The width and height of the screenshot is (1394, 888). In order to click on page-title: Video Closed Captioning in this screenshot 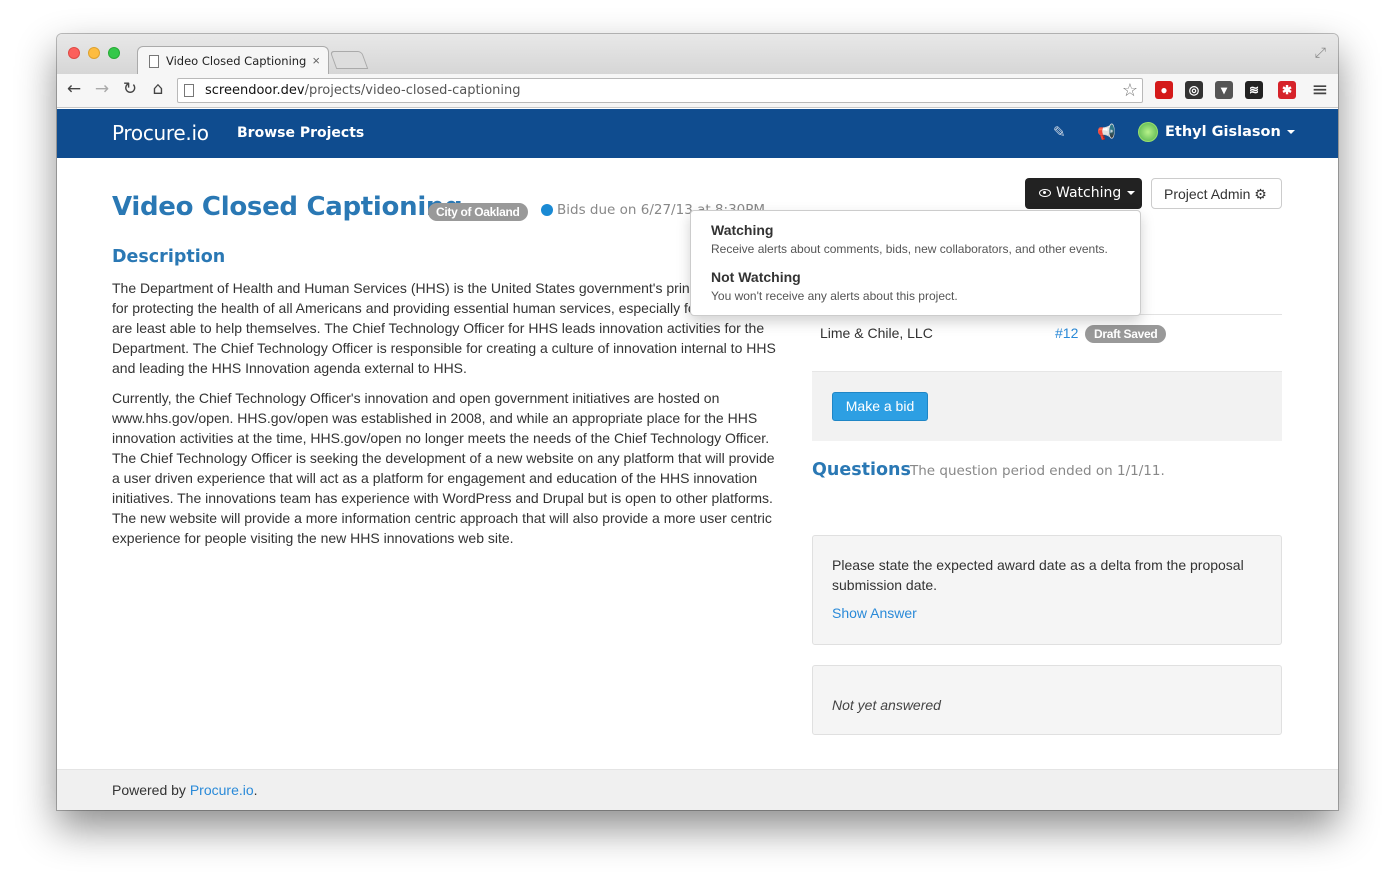, I will do `click(287, 207)`.